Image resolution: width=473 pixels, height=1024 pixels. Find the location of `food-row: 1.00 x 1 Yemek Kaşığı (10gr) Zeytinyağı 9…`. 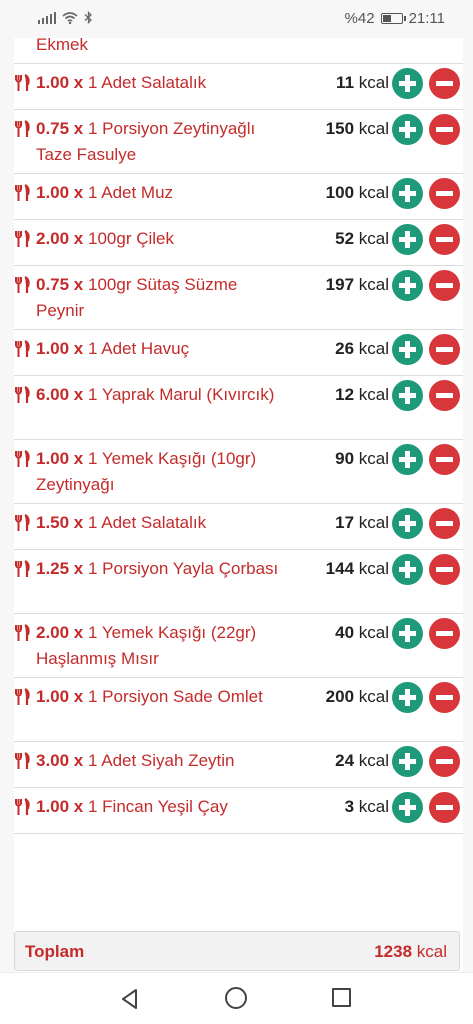

food-row: 1.00 x 1 Yemek Kaşığı (10gr) Zeytinyağı 9… is located at coordinates (238, 472).